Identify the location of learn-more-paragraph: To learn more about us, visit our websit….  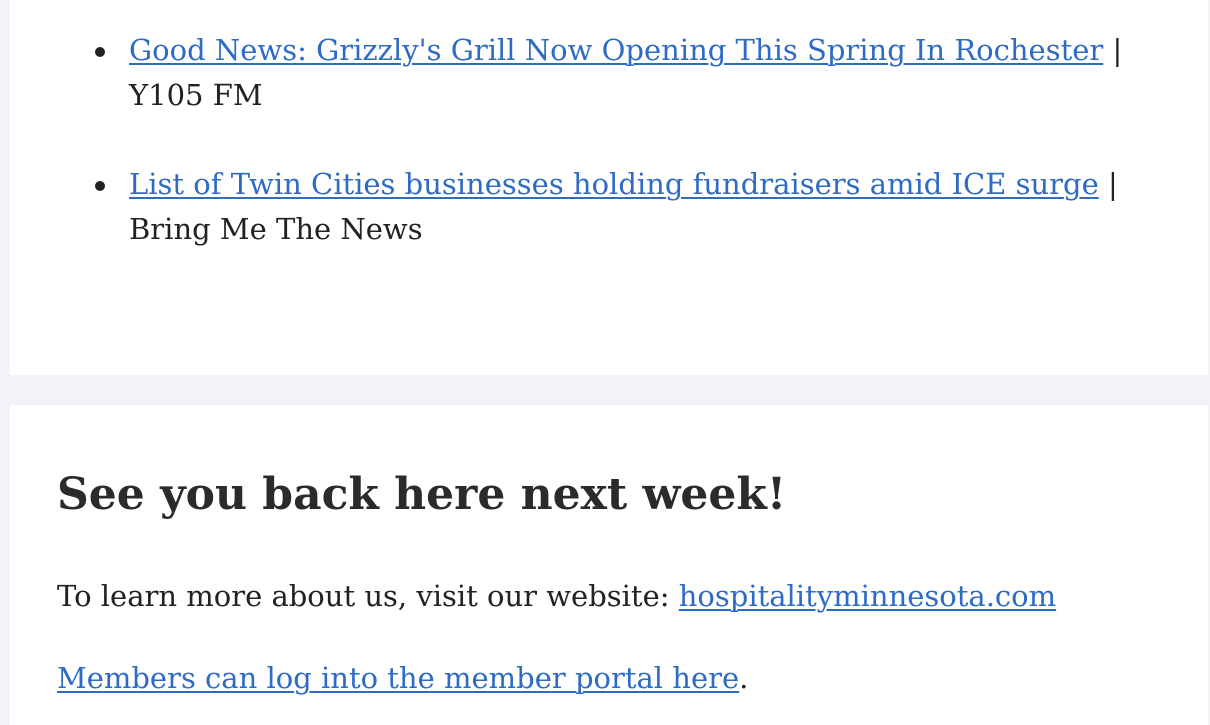
(556, 596).